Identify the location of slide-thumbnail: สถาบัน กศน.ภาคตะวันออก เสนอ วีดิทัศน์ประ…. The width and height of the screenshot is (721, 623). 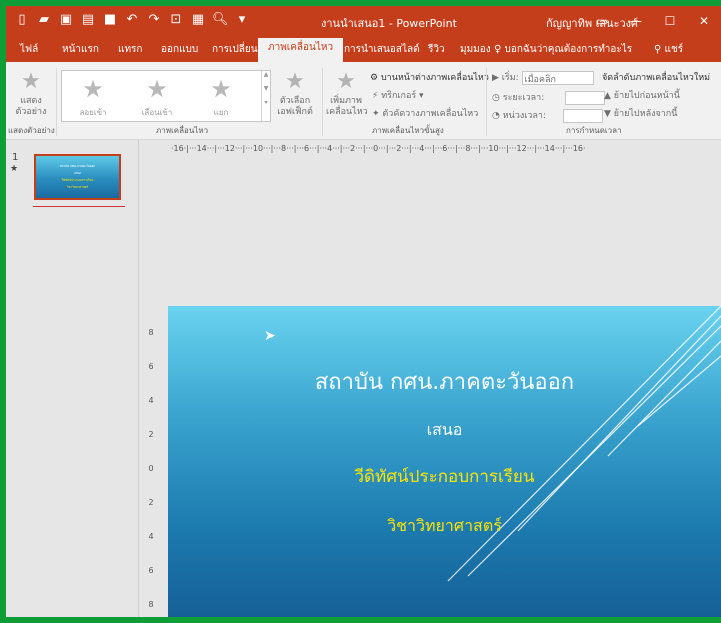
(77, 177).